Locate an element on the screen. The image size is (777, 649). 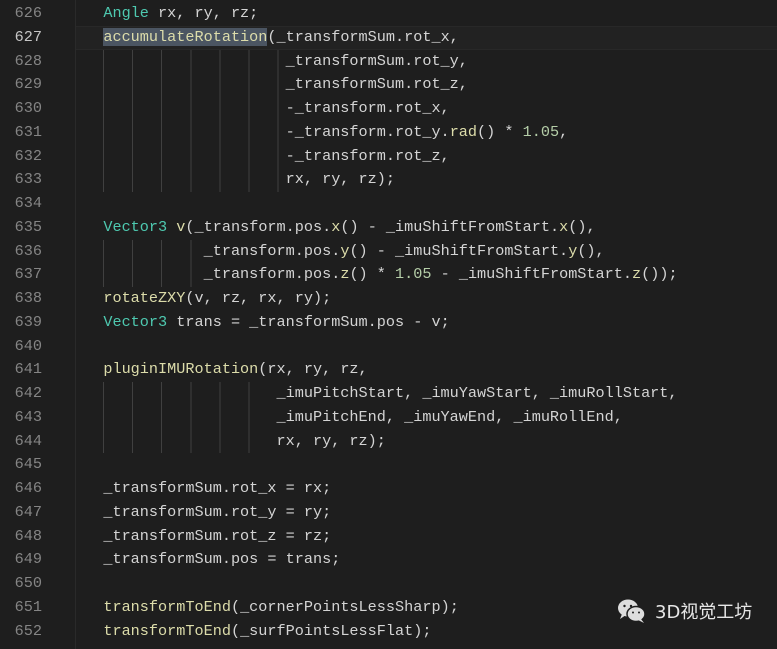
token-txt: () - _imuShiftFromStart. is located at coordinates (459, 250).